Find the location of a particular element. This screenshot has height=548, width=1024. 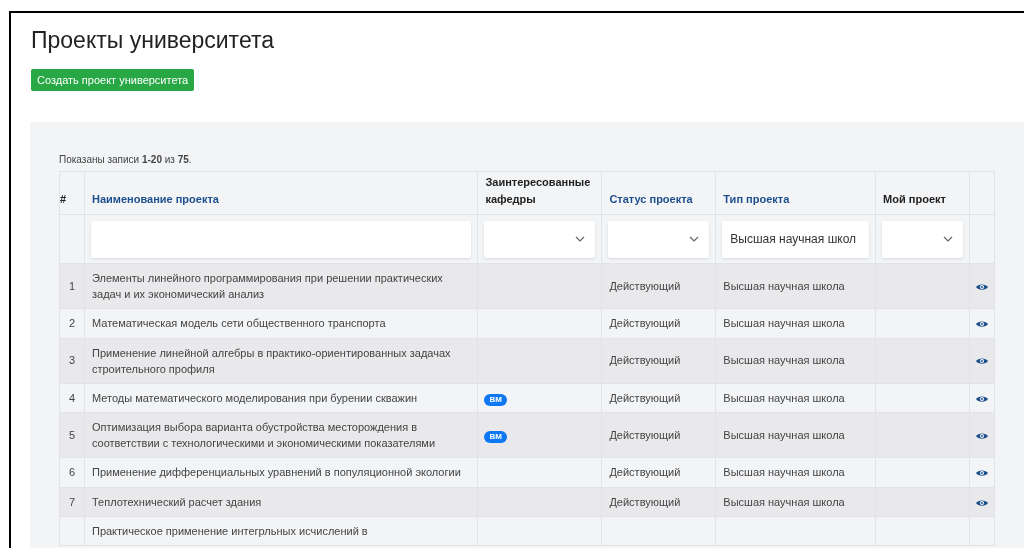

row-number: 1 is located at coordinates (72, 285).